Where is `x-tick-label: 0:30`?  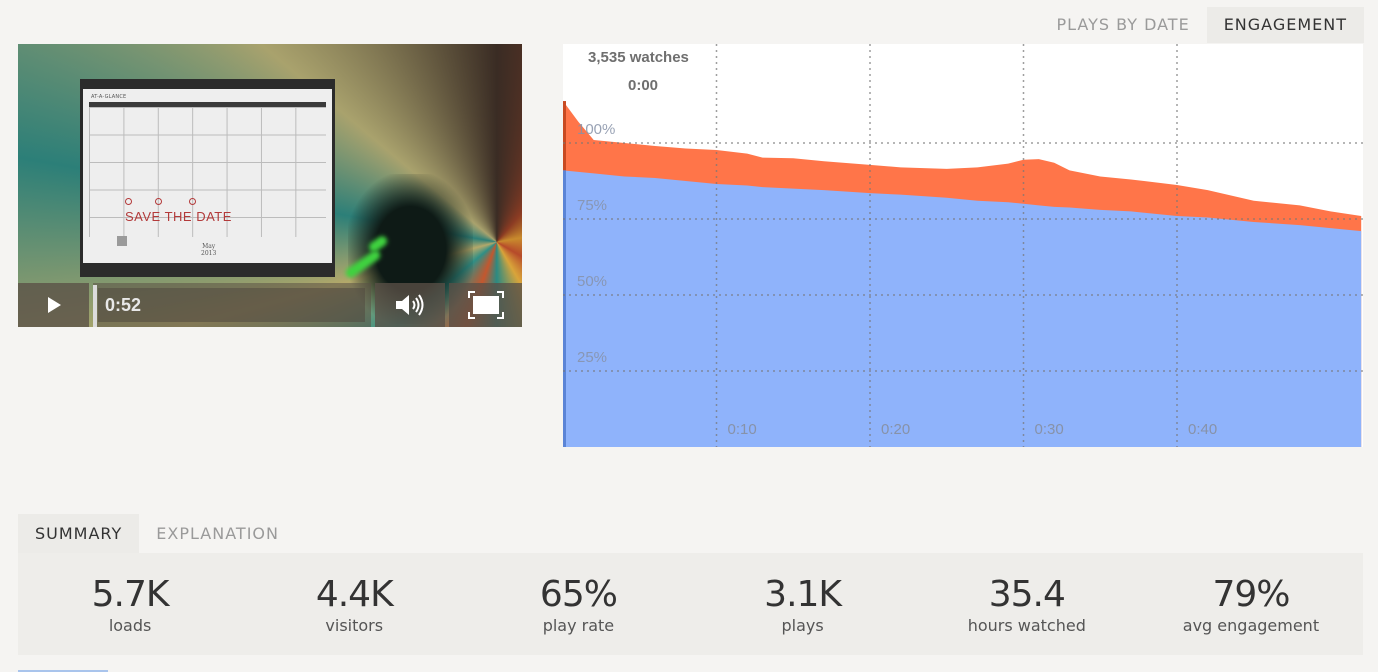 x-tick-label: 0:30 is located at coordinates (1049, 429).